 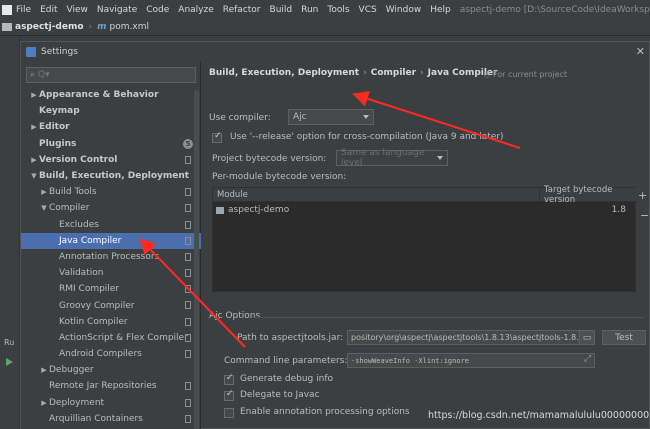 I want to click on menu-navigate: Navigate, so click(x=117, y=10).